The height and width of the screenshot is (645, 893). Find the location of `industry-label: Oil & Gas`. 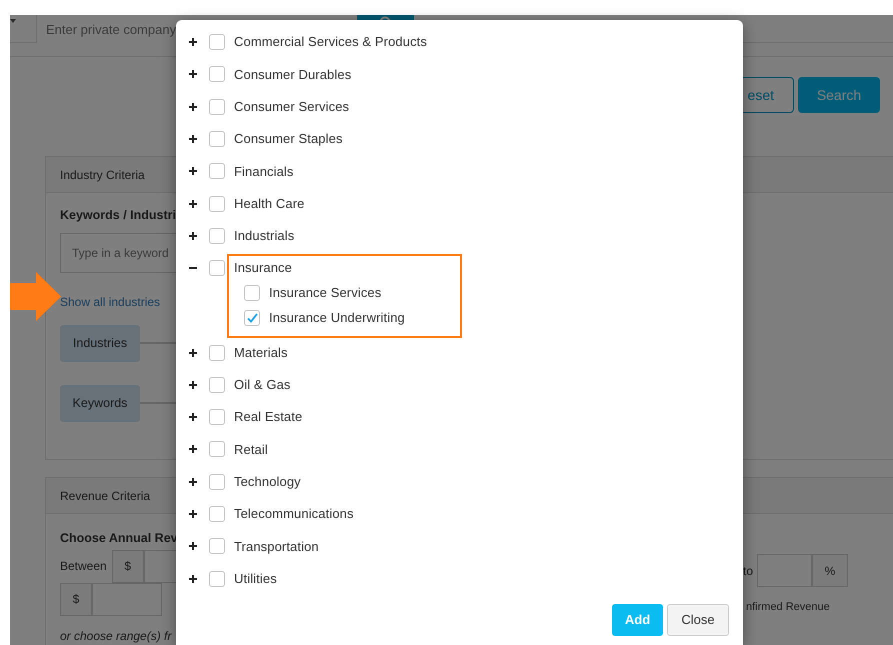

industry-label: Oil & Gas is located at coordinates (262, 385).